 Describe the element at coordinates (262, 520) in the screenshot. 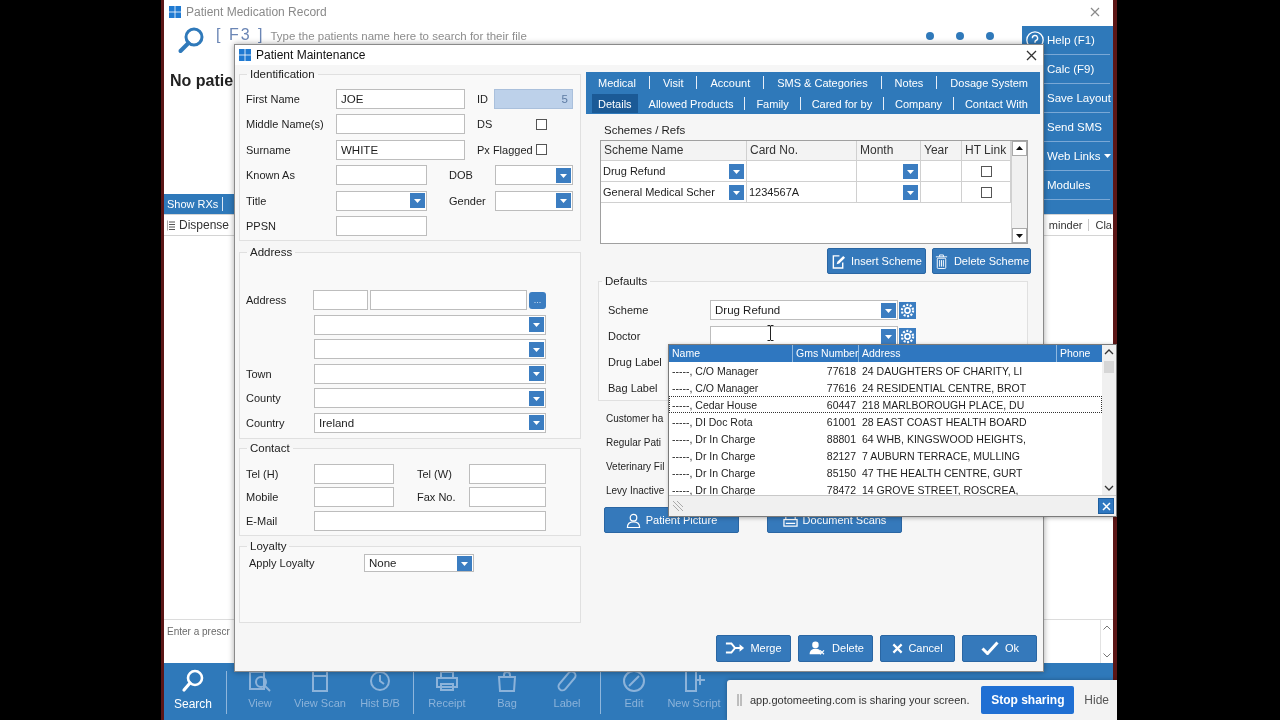

I see `field-label: E-Mail` at that location.